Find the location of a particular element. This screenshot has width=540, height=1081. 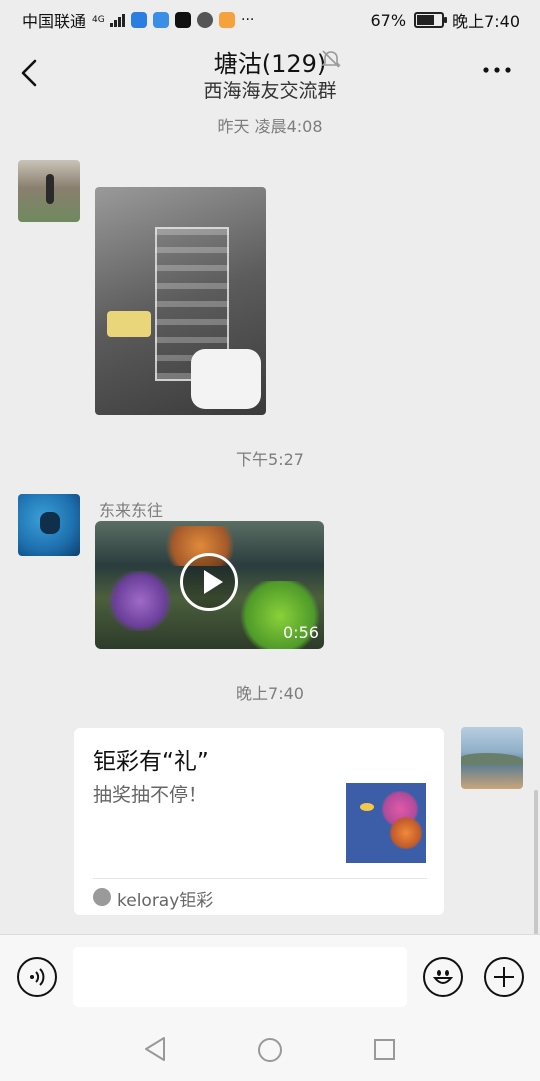

thumb-coral-orange is located at coordinates (406, 833).